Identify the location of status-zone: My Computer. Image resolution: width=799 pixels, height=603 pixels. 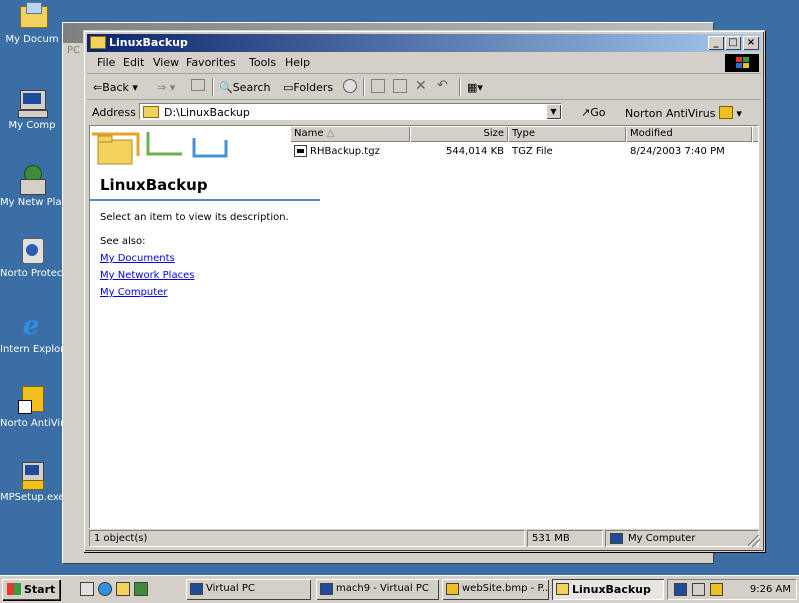
(682, 538).